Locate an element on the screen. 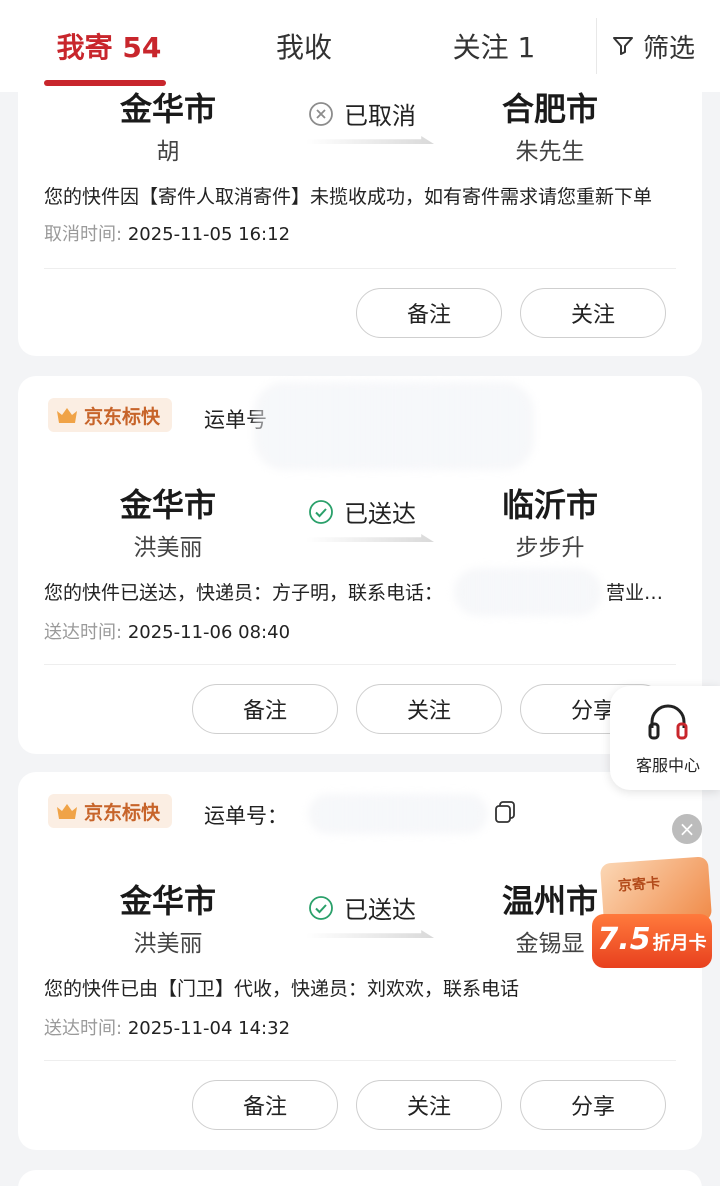 The image size is (720, 1186). status-text: 已取消 is located at coordinates (380, 116).